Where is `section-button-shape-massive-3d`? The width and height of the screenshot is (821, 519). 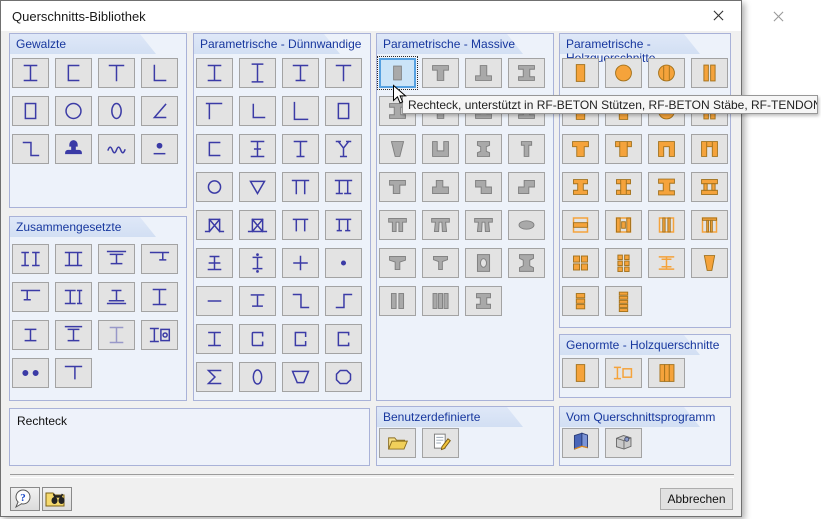 section-button-shape-massive-3d is located at coordinates (623, 443).